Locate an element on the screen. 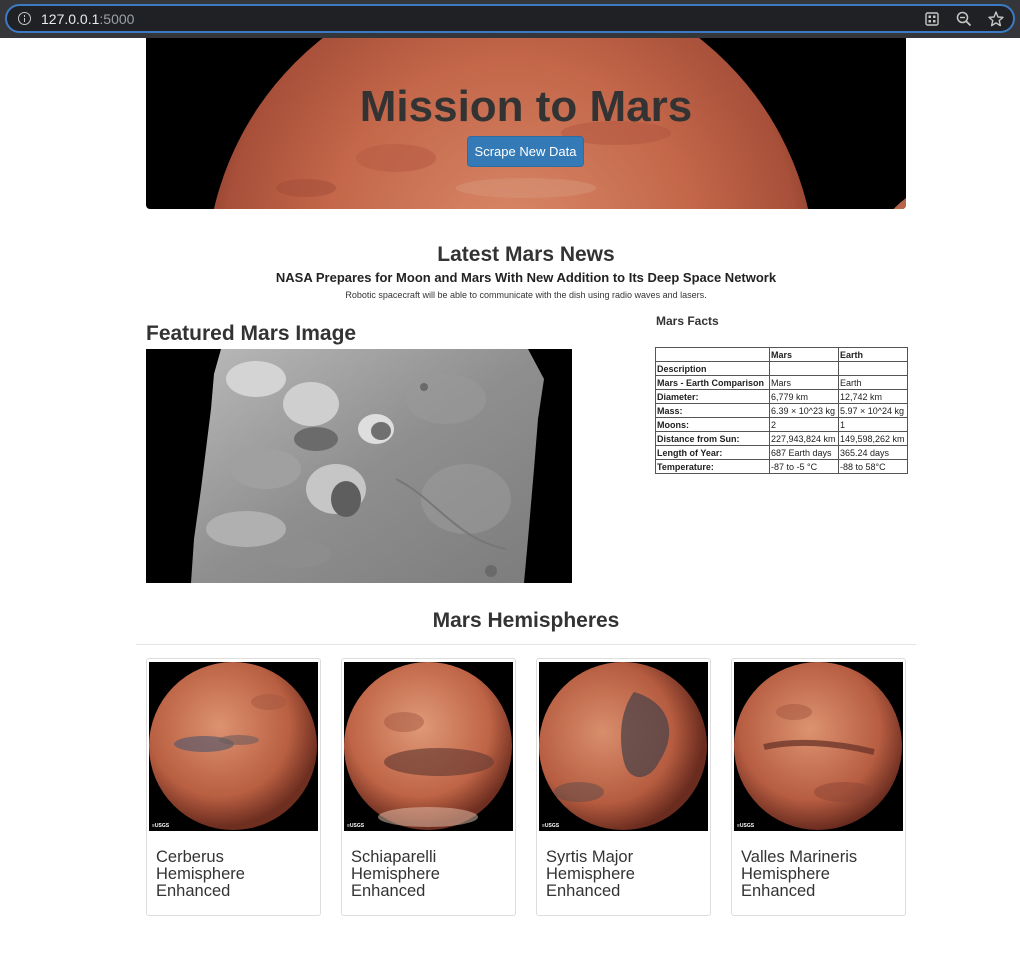 The height and width of the screenshot is (955, 1020). mars-value: Mars is located at coordinates (804, 382).